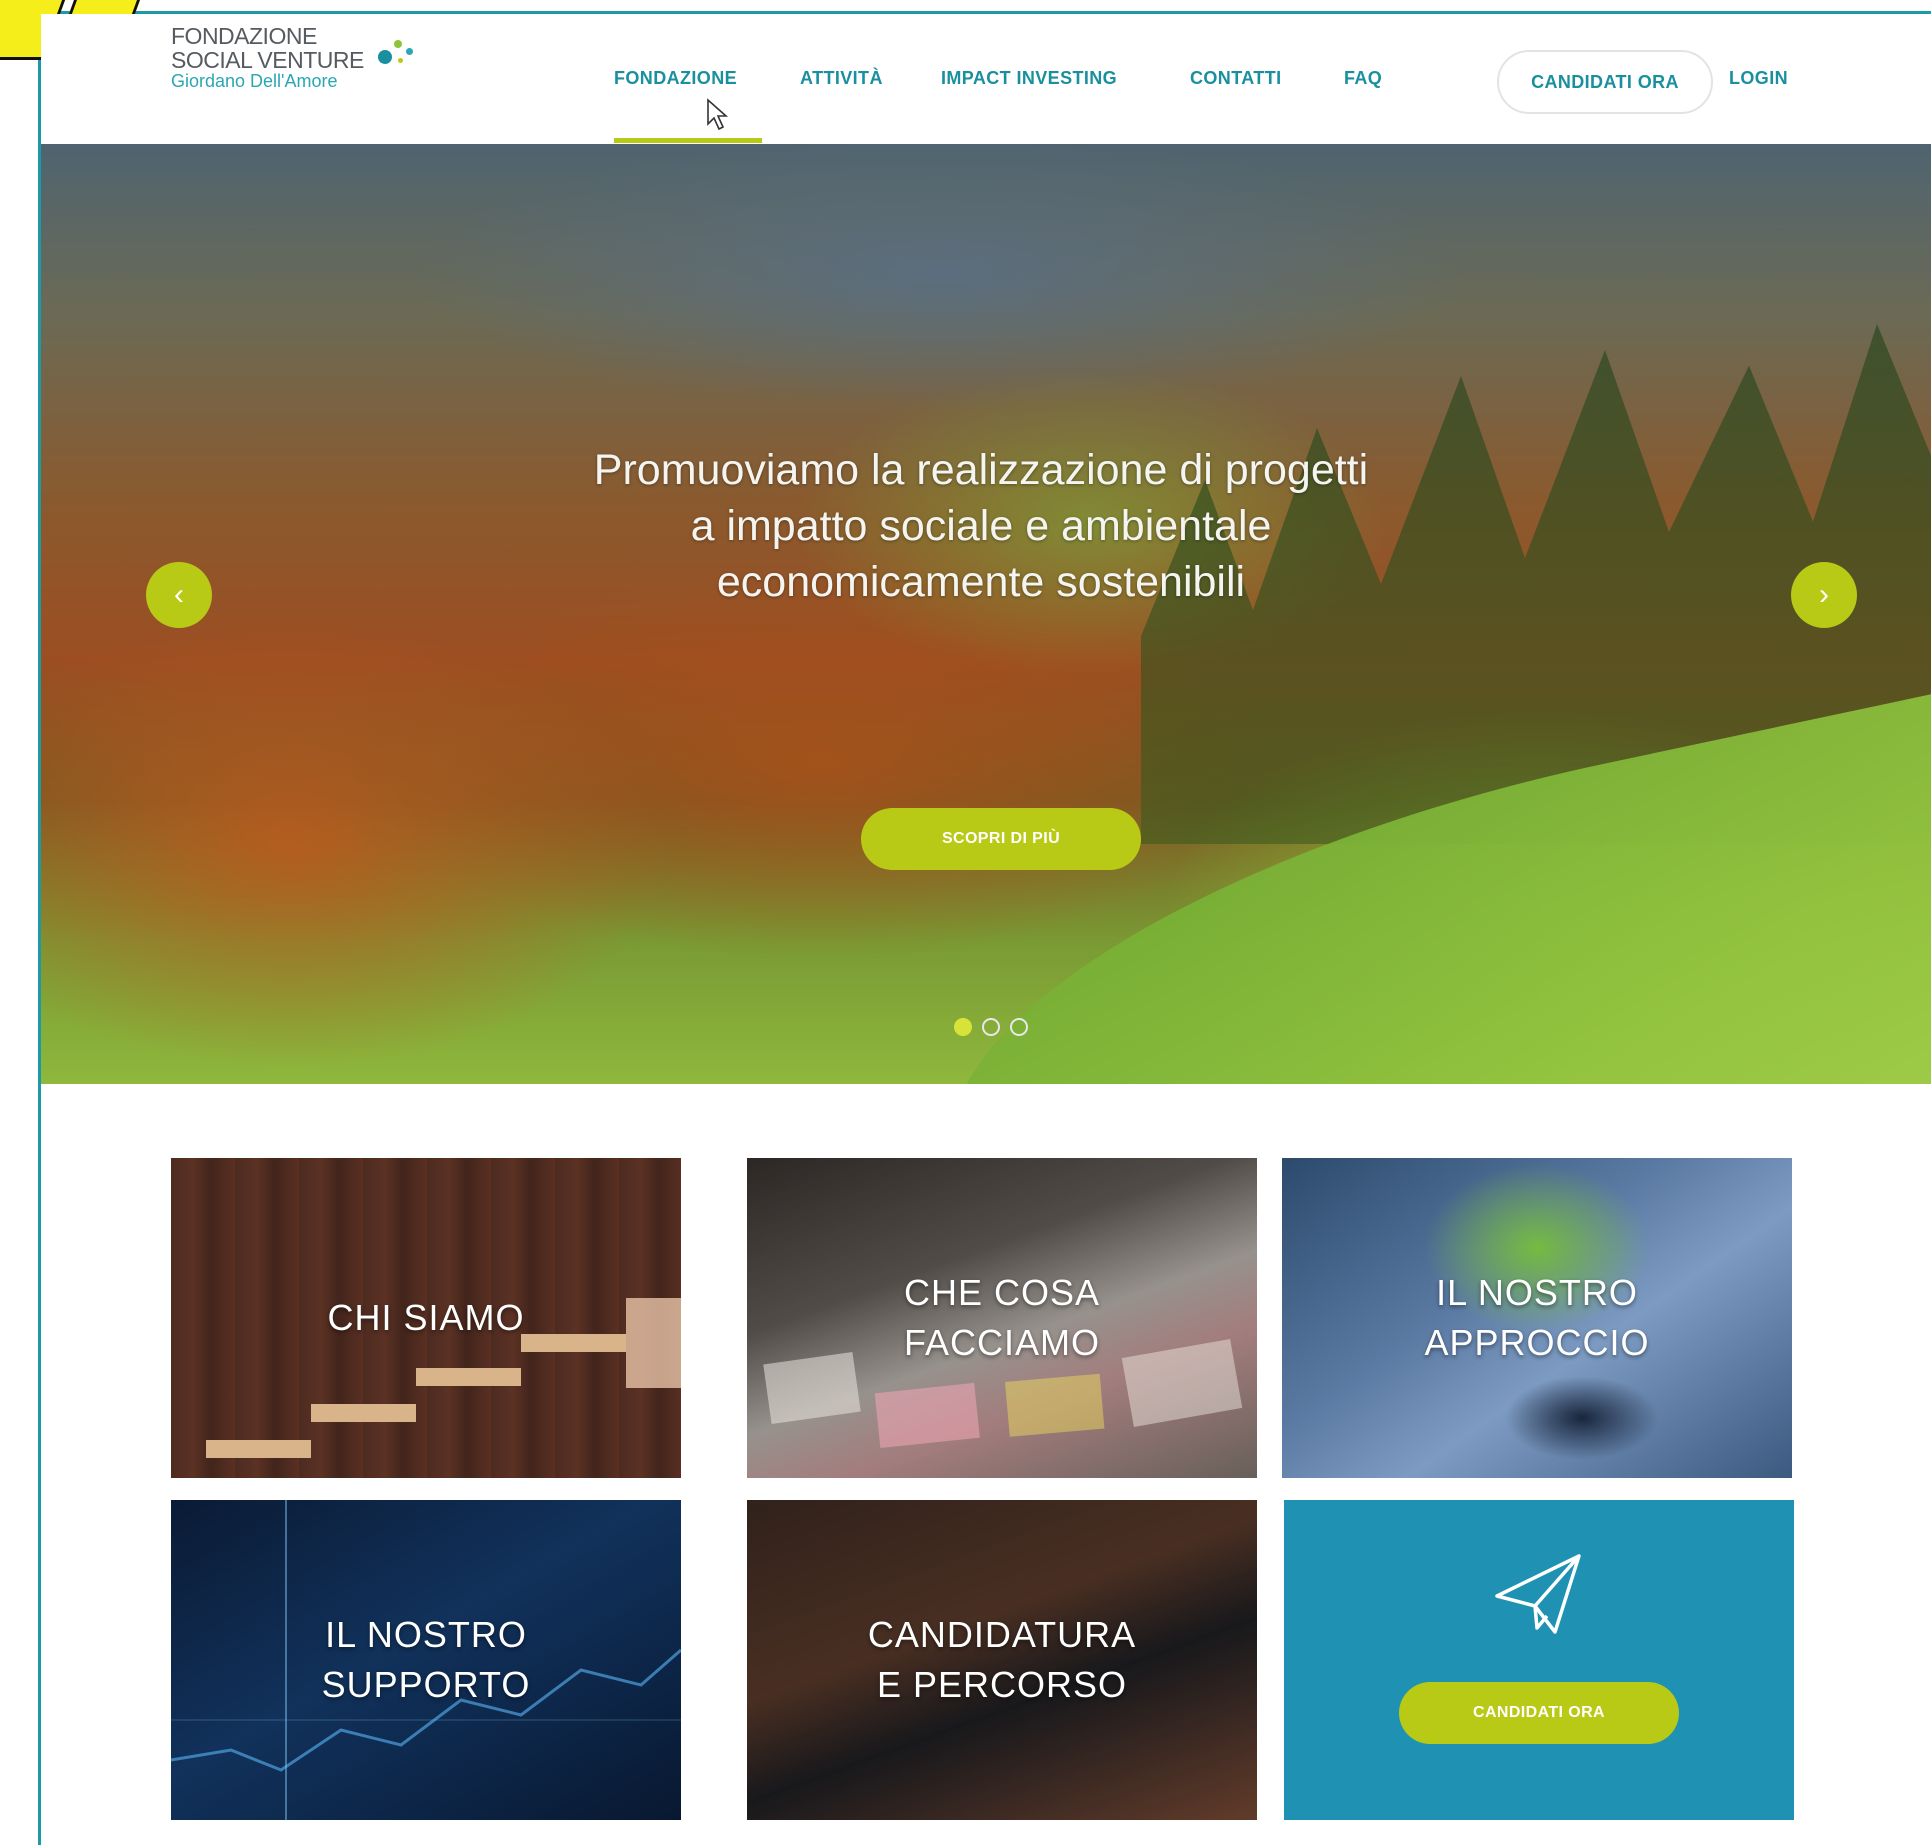 This screenshot has width=1931, height=1845. Describe the element at coordinates (965, 7) in the screenshot. I see `window-top-border` at that location.